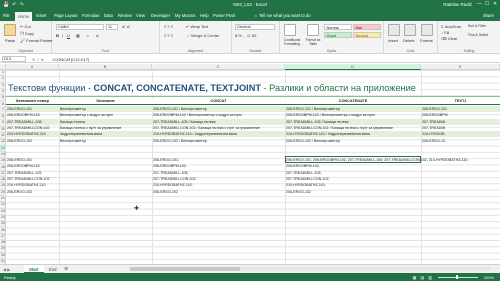 Image resolution: width=500 pixels, height=281 pixels. Describe the element at coordinates (185, 269) in the screenshot. I see `scrollbar-thumb` at that location.